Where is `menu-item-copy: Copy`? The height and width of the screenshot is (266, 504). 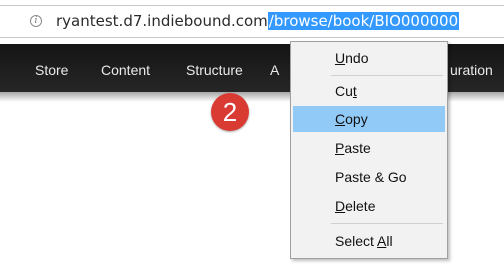
menu-item-copy: Copy is located at coordinates (369, 119).